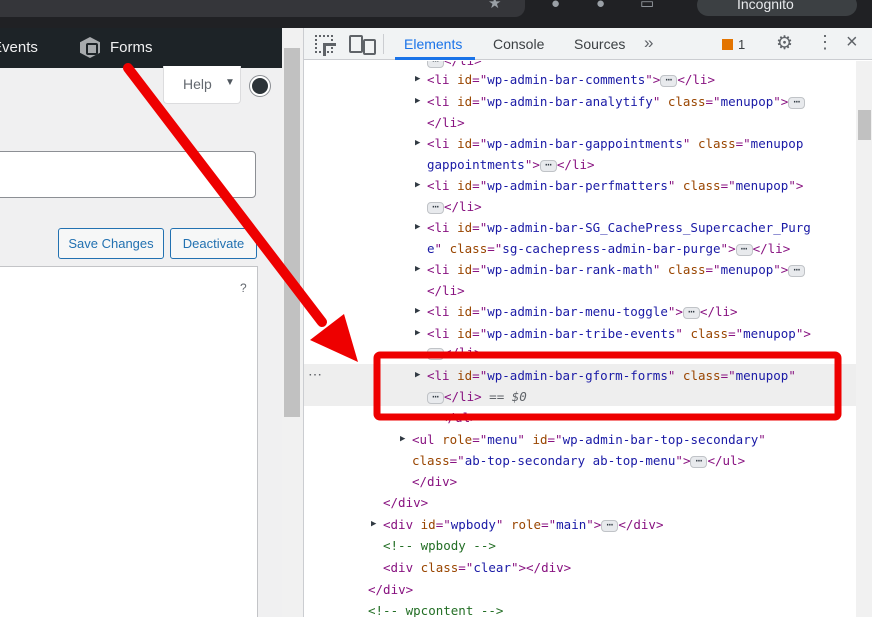  Describe the element at coordinates (825, 42) in the screenshot. I see `kebab-menu-icon: ⋮` at that location.